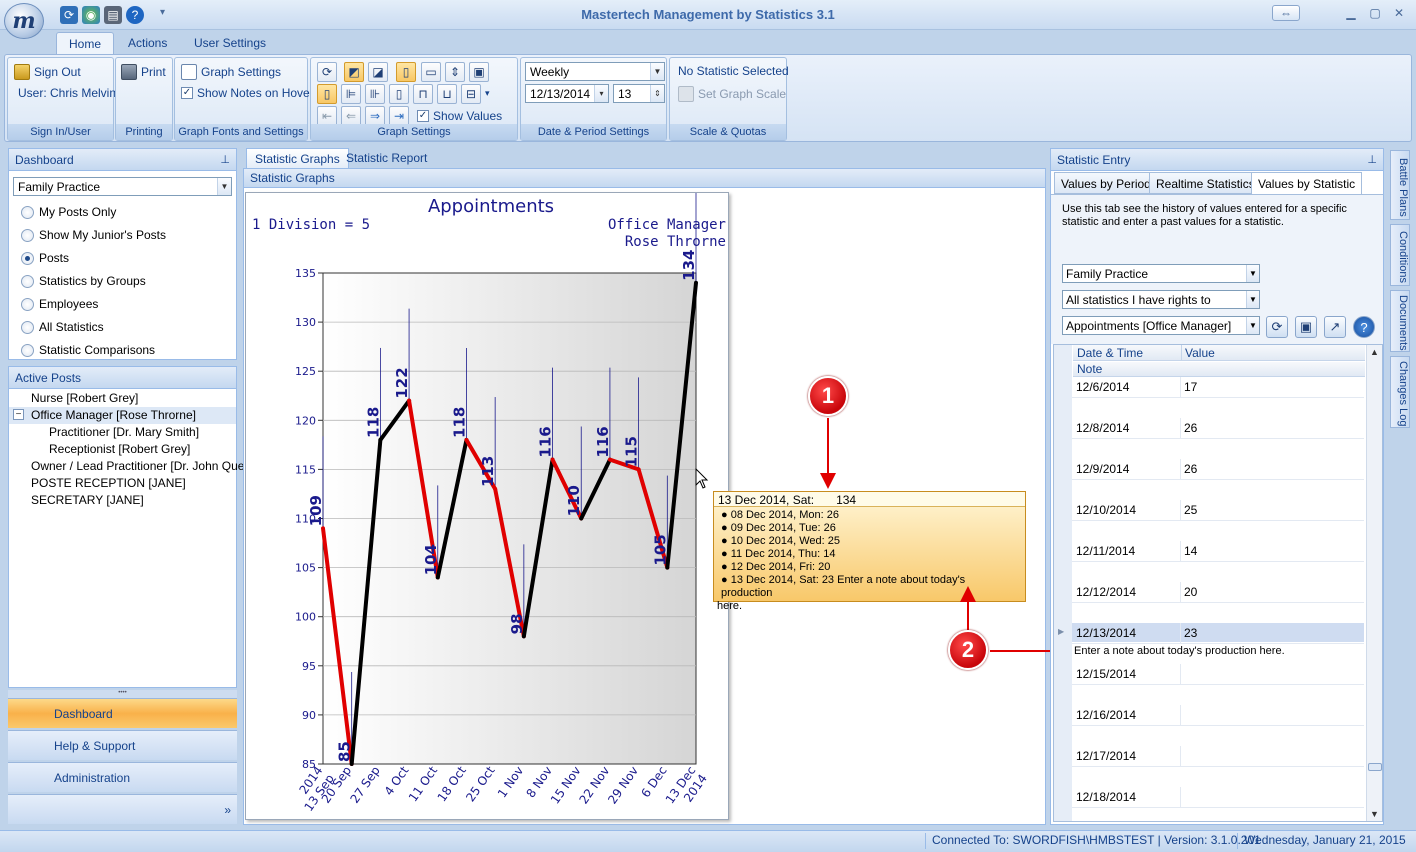 The image size is (1416, 852). I want to click on fit-page-icon: ▣, so click(479, 72).